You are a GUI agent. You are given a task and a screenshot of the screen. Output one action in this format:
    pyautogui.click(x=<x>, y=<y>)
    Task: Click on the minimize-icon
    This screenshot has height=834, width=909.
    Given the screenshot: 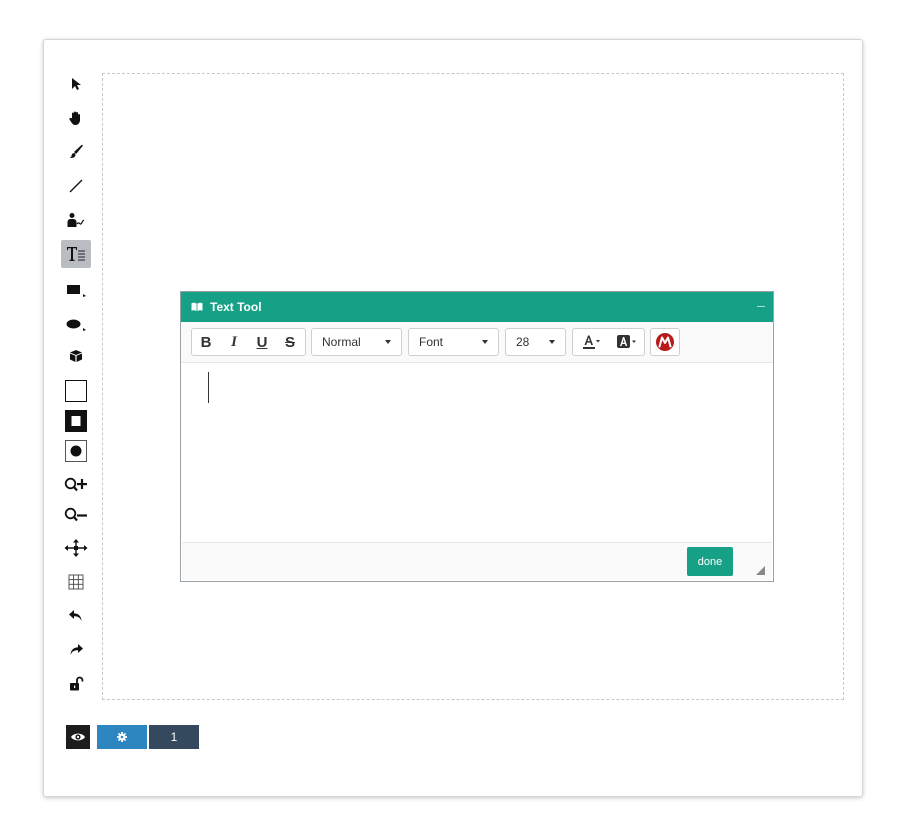 What is the action you would take?
    pyautogui.click(x=761, y=306)
    